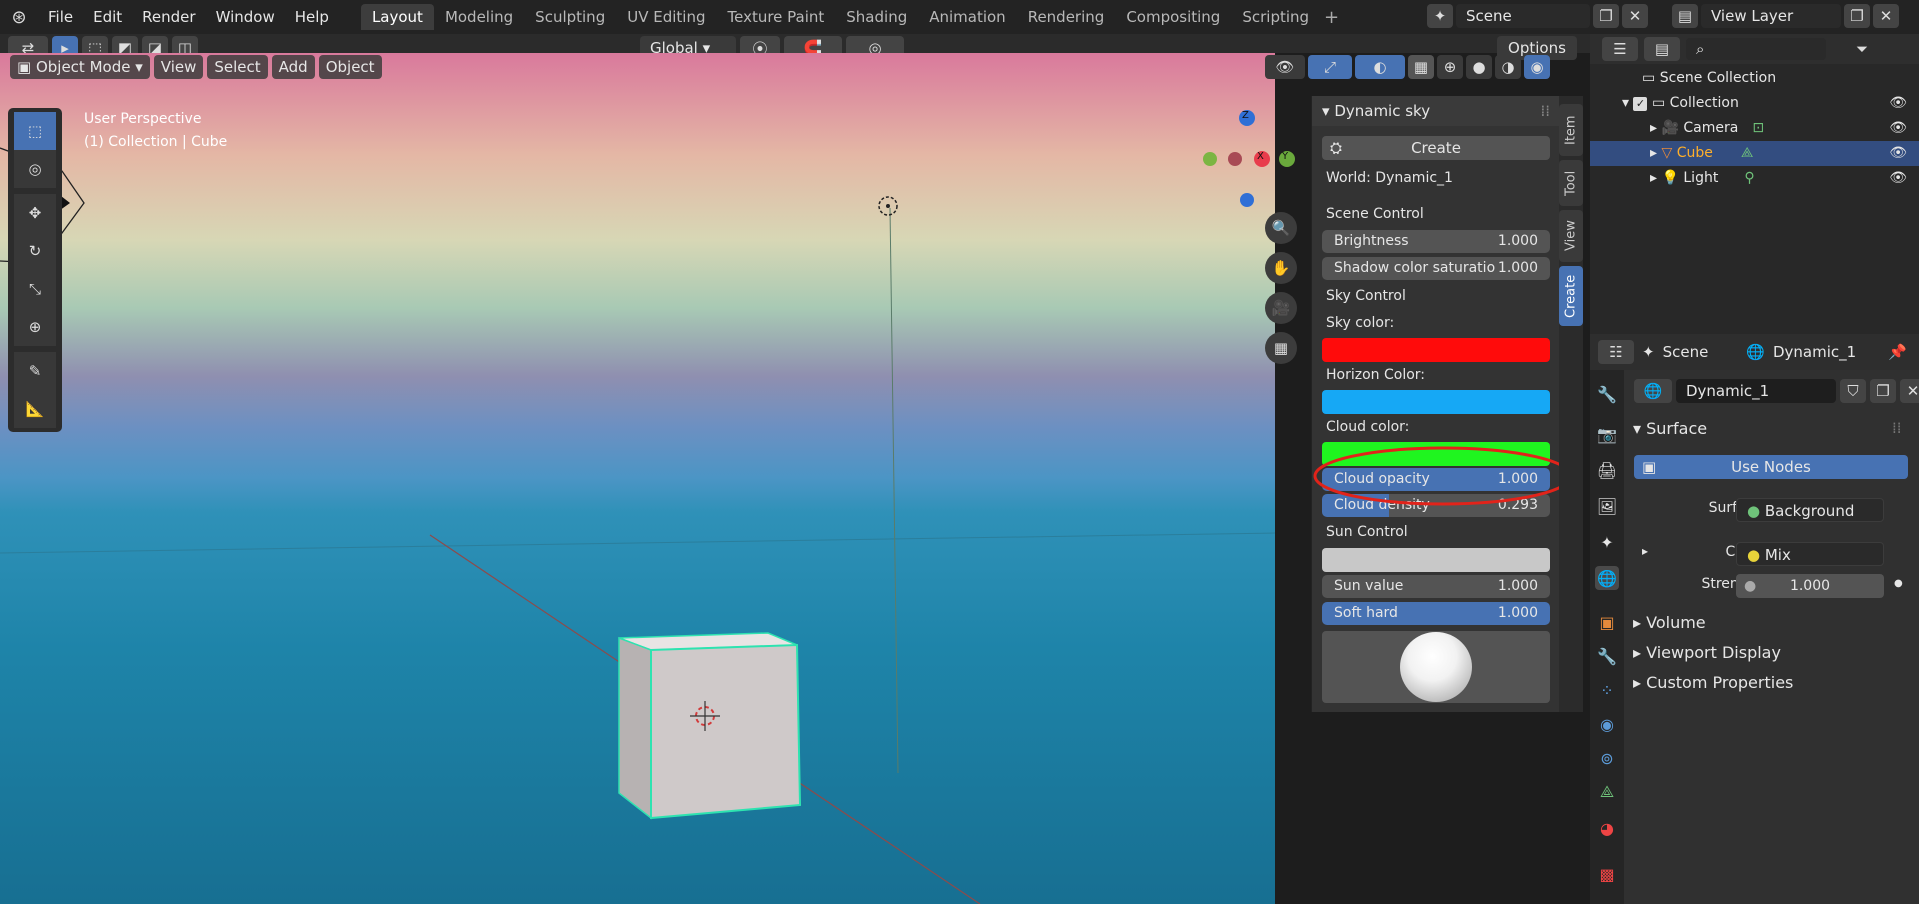  I want to click on menu-object: Object, so click(350, 67).